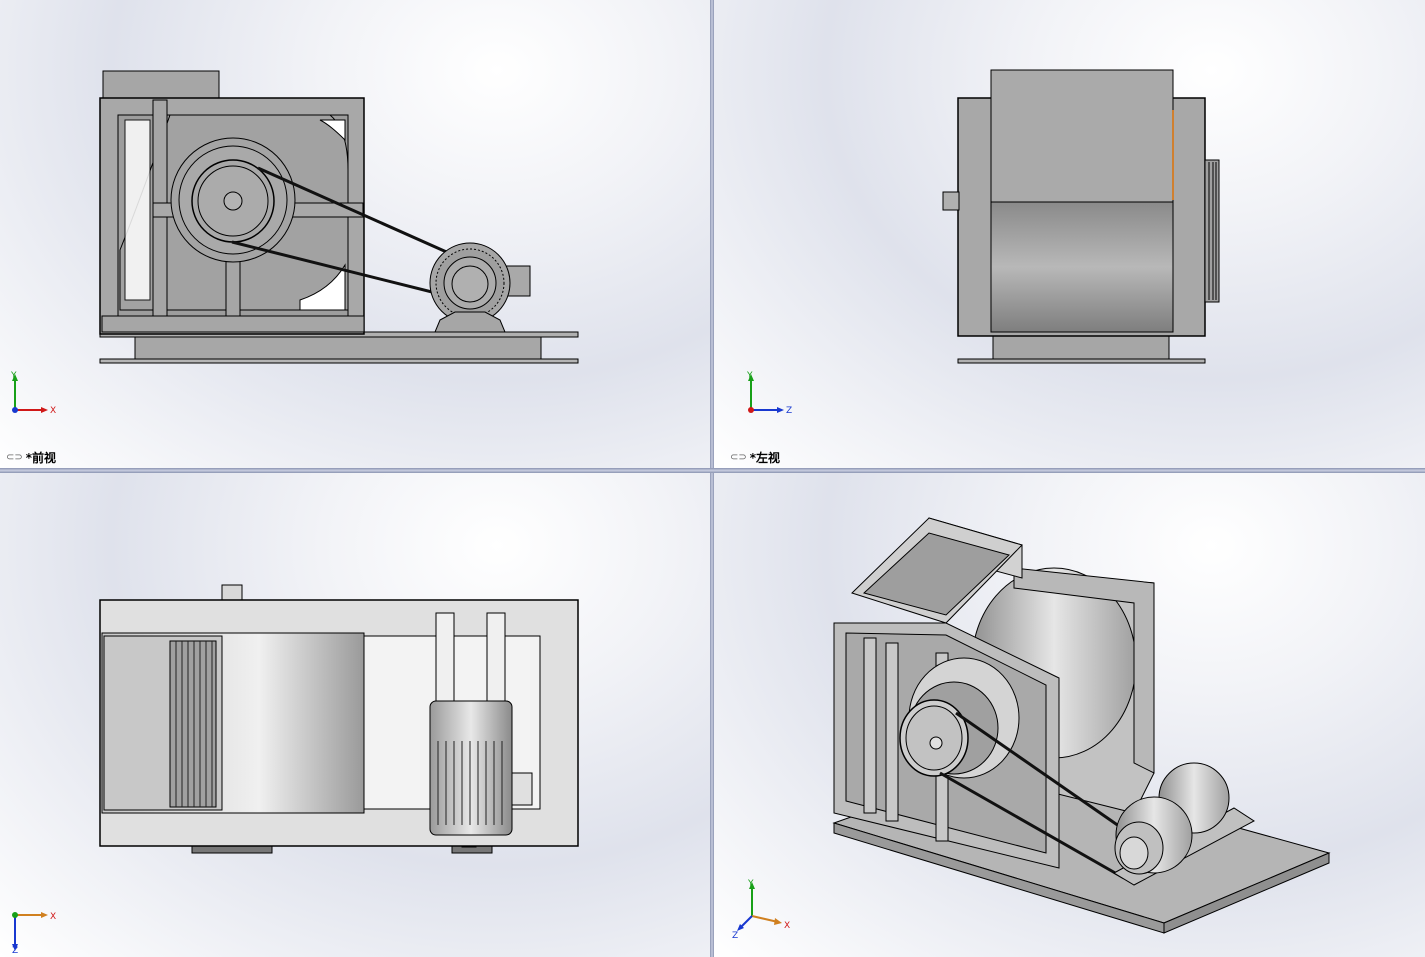  Describe the element at coordinates (34, 932) in the screenshot. I see `coordinate-triad-top: X Z` at that location.